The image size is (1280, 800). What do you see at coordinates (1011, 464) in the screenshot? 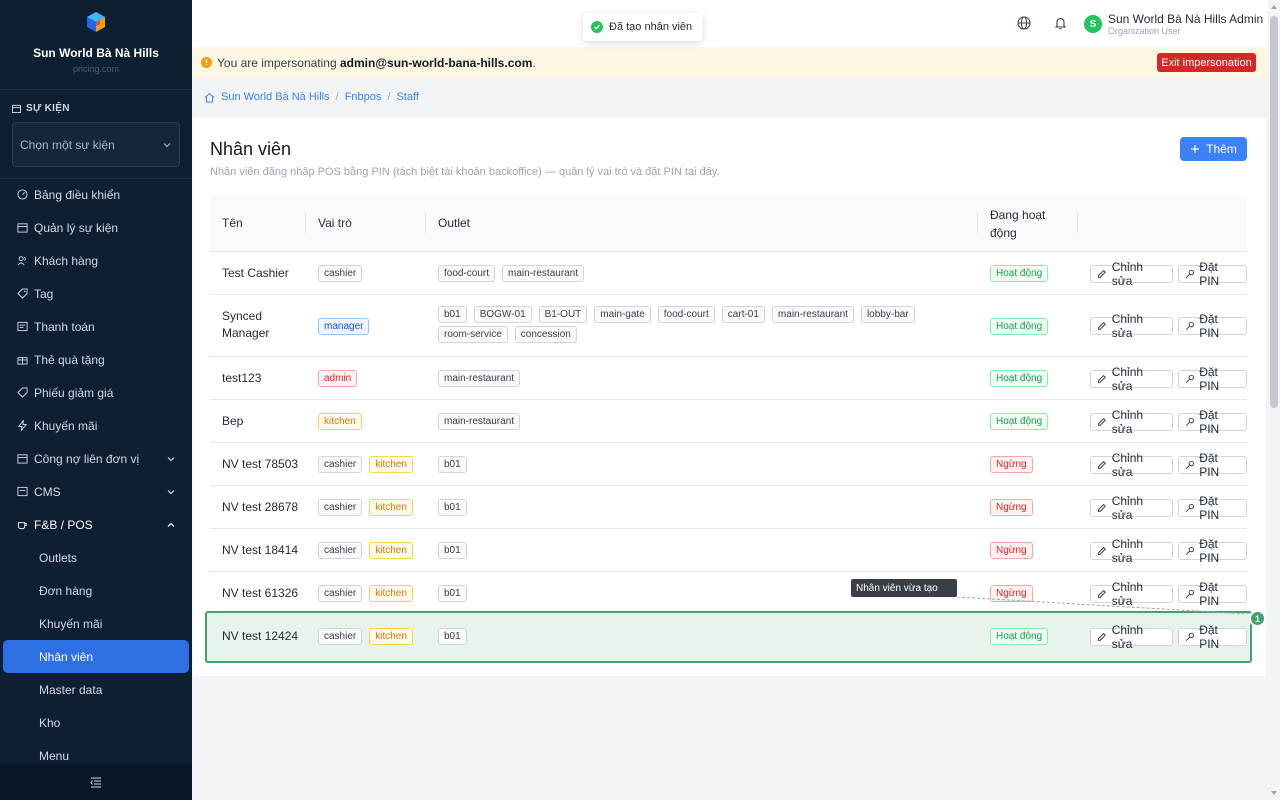
I see `status-badge: Ngừng` at bounding box center [1011, 464].